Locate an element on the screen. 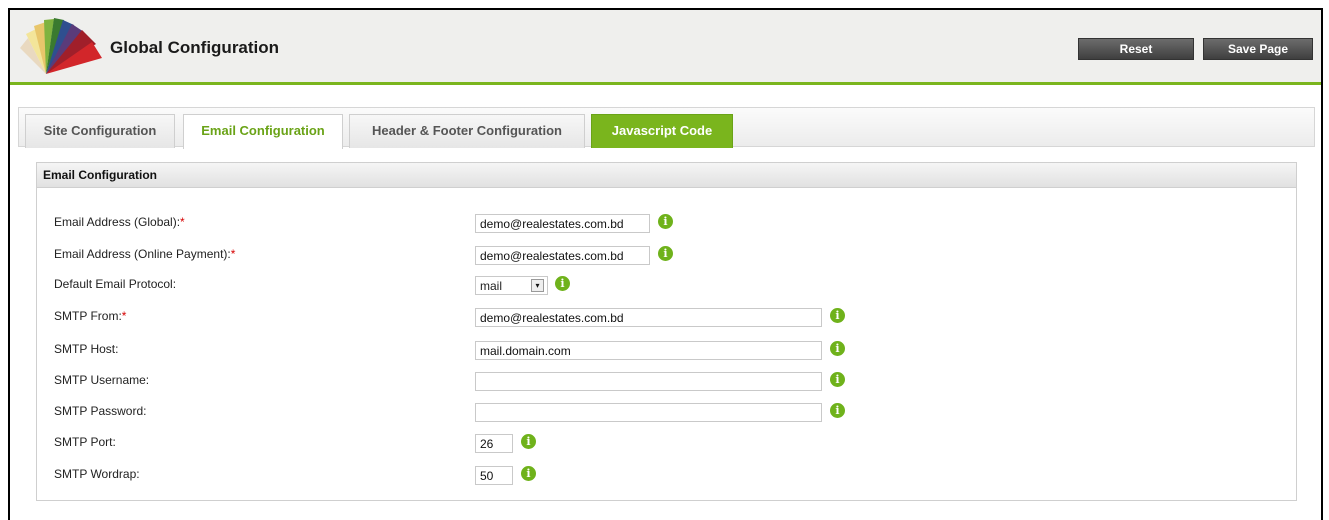 This screenshot has height=520, width=1329. email-protocol-select: mail ▾ is located at coordinates (511, 285).